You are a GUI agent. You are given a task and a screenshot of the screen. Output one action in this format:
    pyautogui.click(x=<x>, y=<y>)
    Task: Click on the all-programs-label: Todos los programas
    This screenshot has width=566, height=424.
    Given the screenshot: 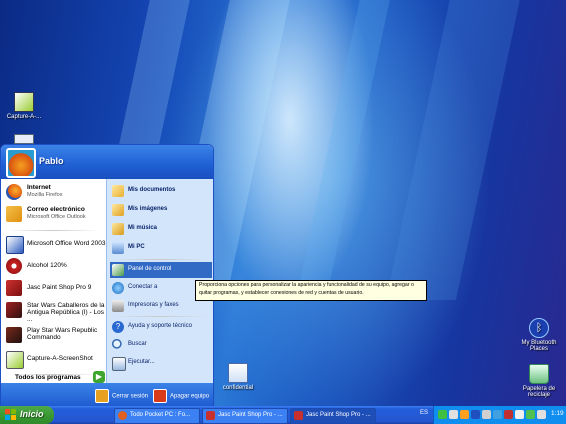 What is the action you would take?
    pyautogui.click(x=48, y=377)
    